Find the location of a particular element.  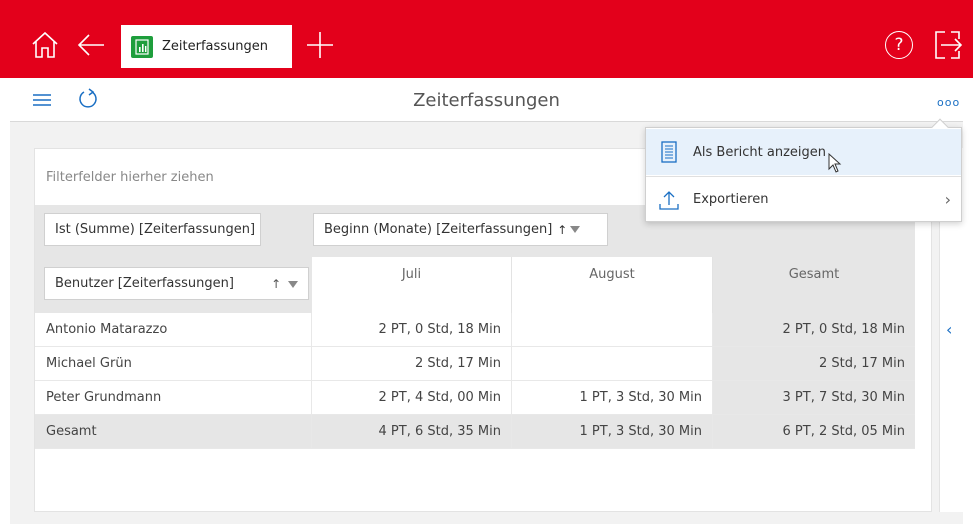

cell-juli: 2 PT, 4 Std, 00 Min is located at coordinates (412, 397).